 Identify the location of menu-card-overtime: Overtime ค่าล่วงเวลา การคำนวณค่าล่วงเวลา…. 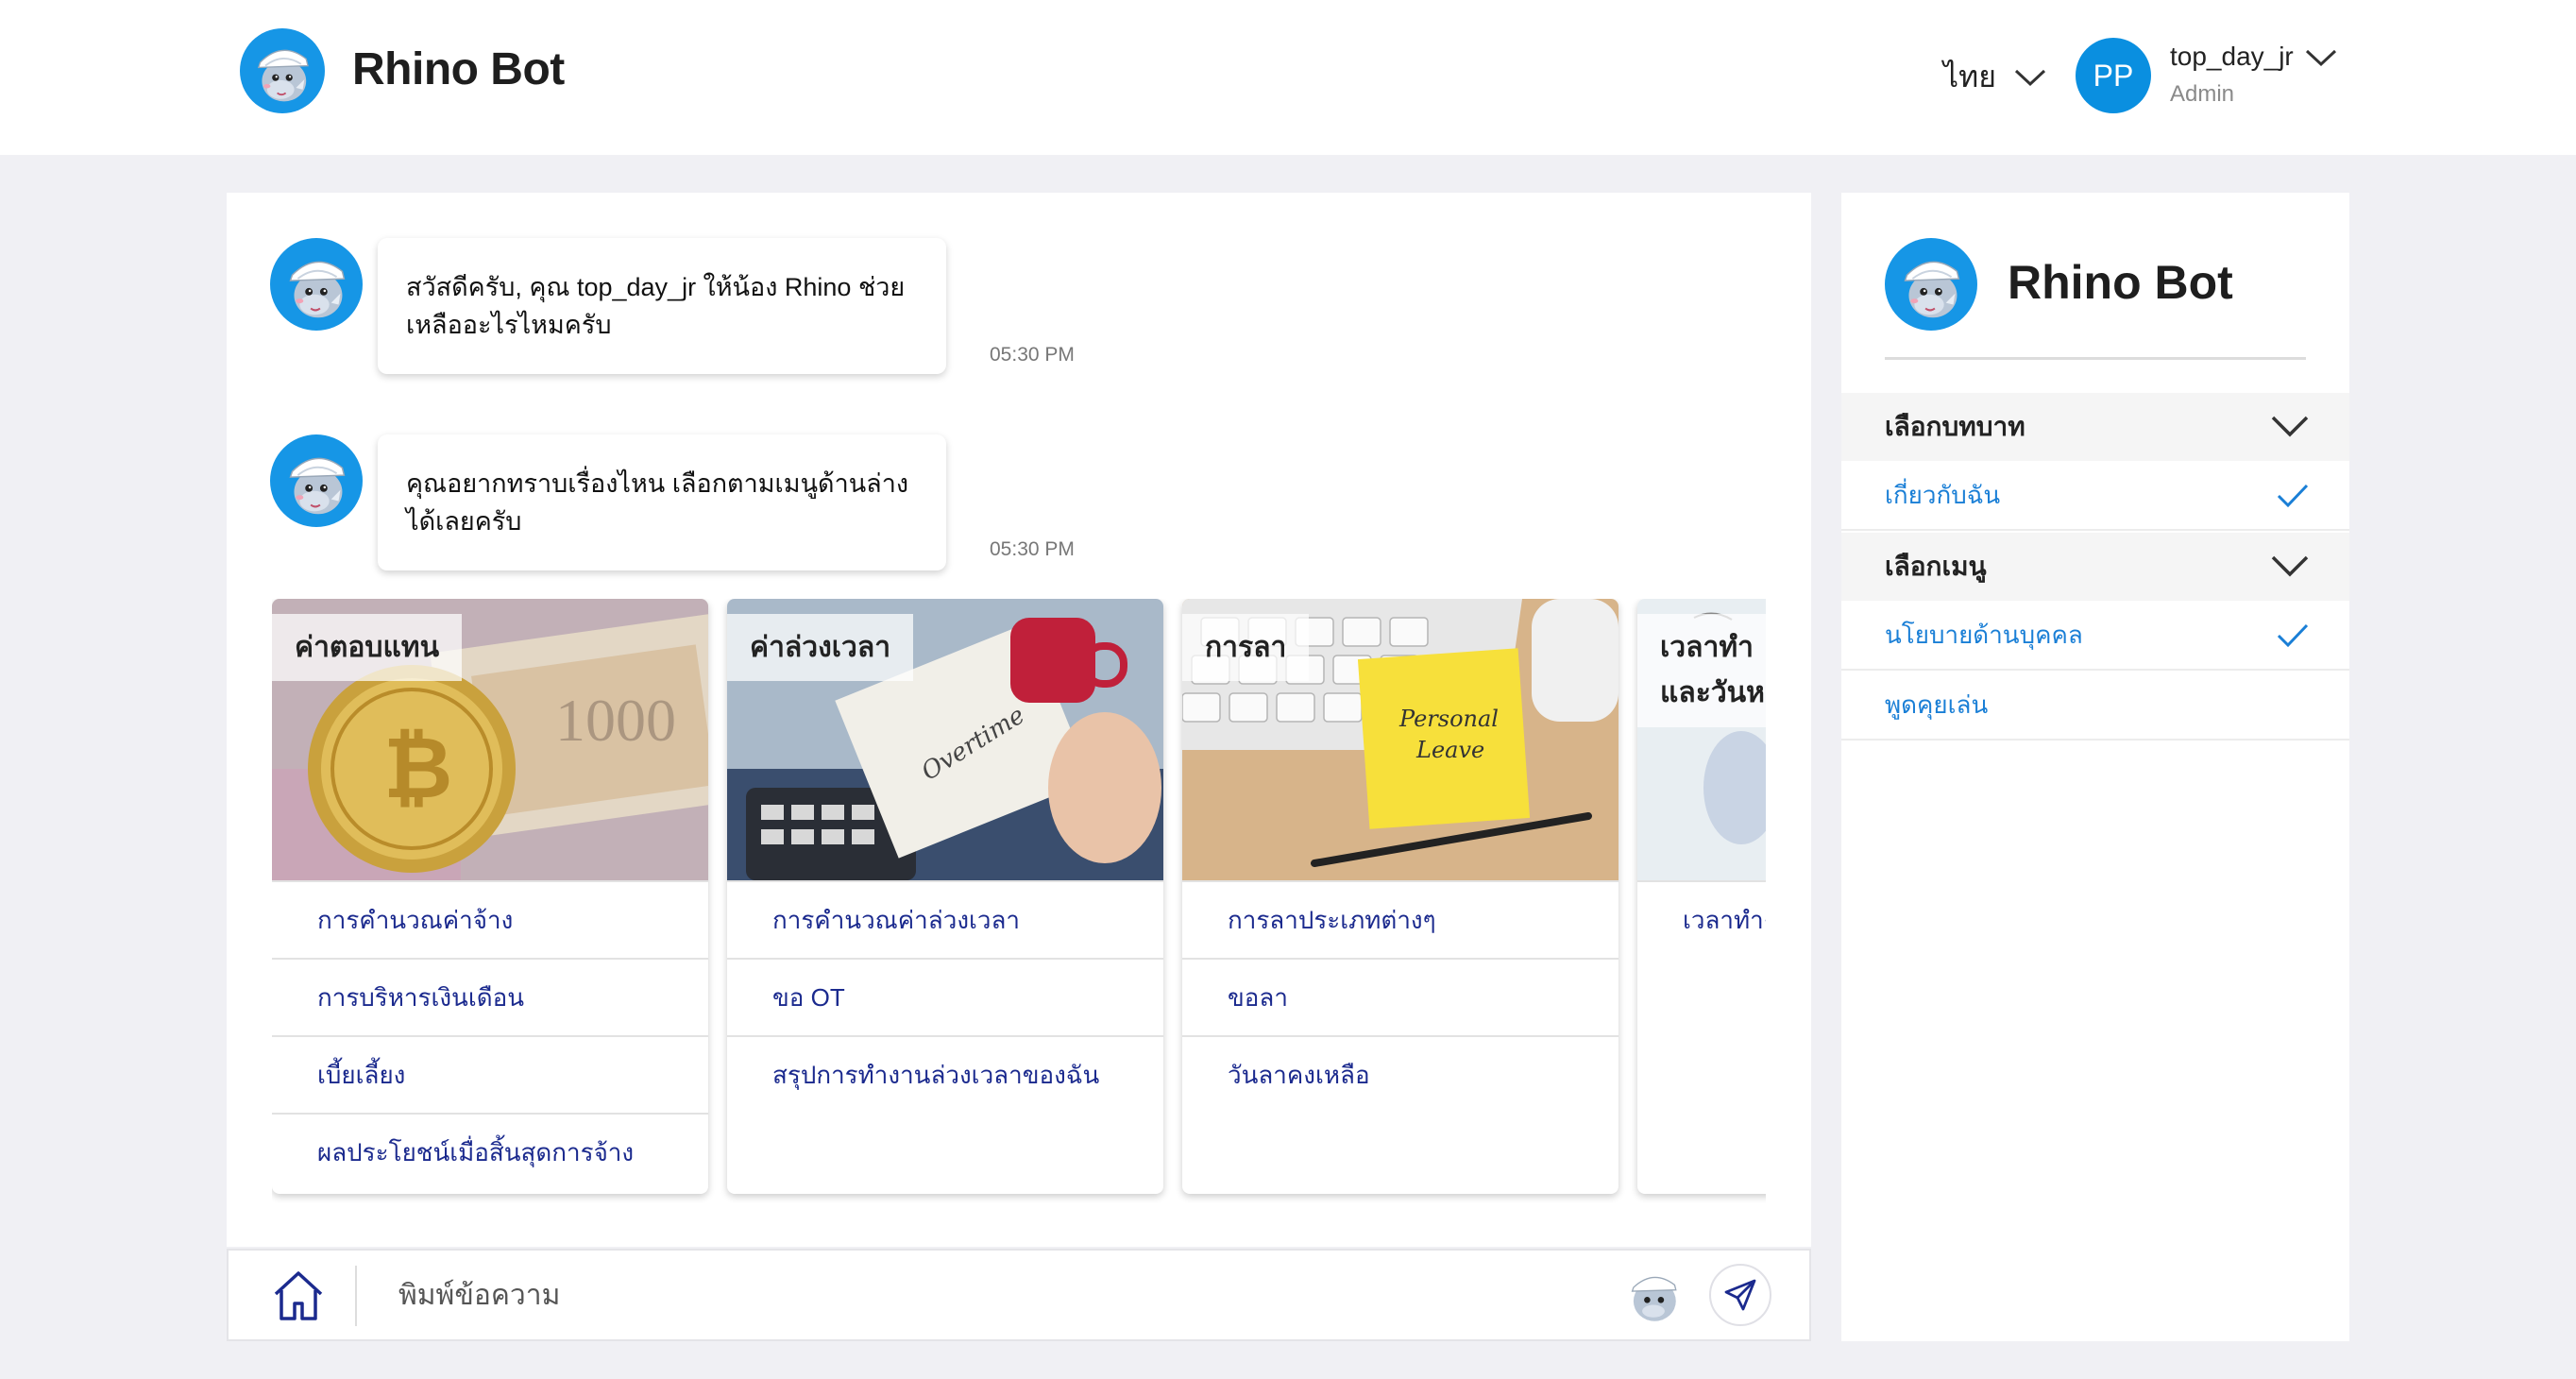
(945, 896).